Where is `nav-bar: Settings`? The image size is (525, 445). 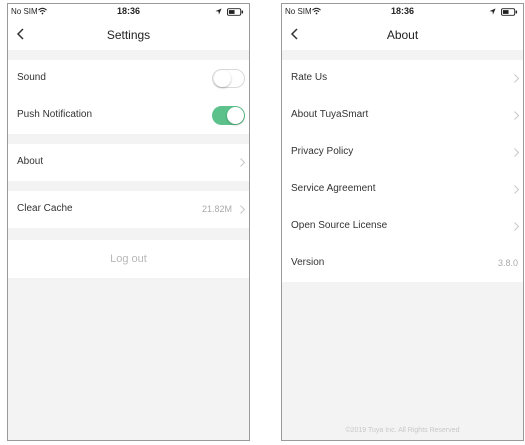
nav-bar: Settings is located at coordinates (128, 35).